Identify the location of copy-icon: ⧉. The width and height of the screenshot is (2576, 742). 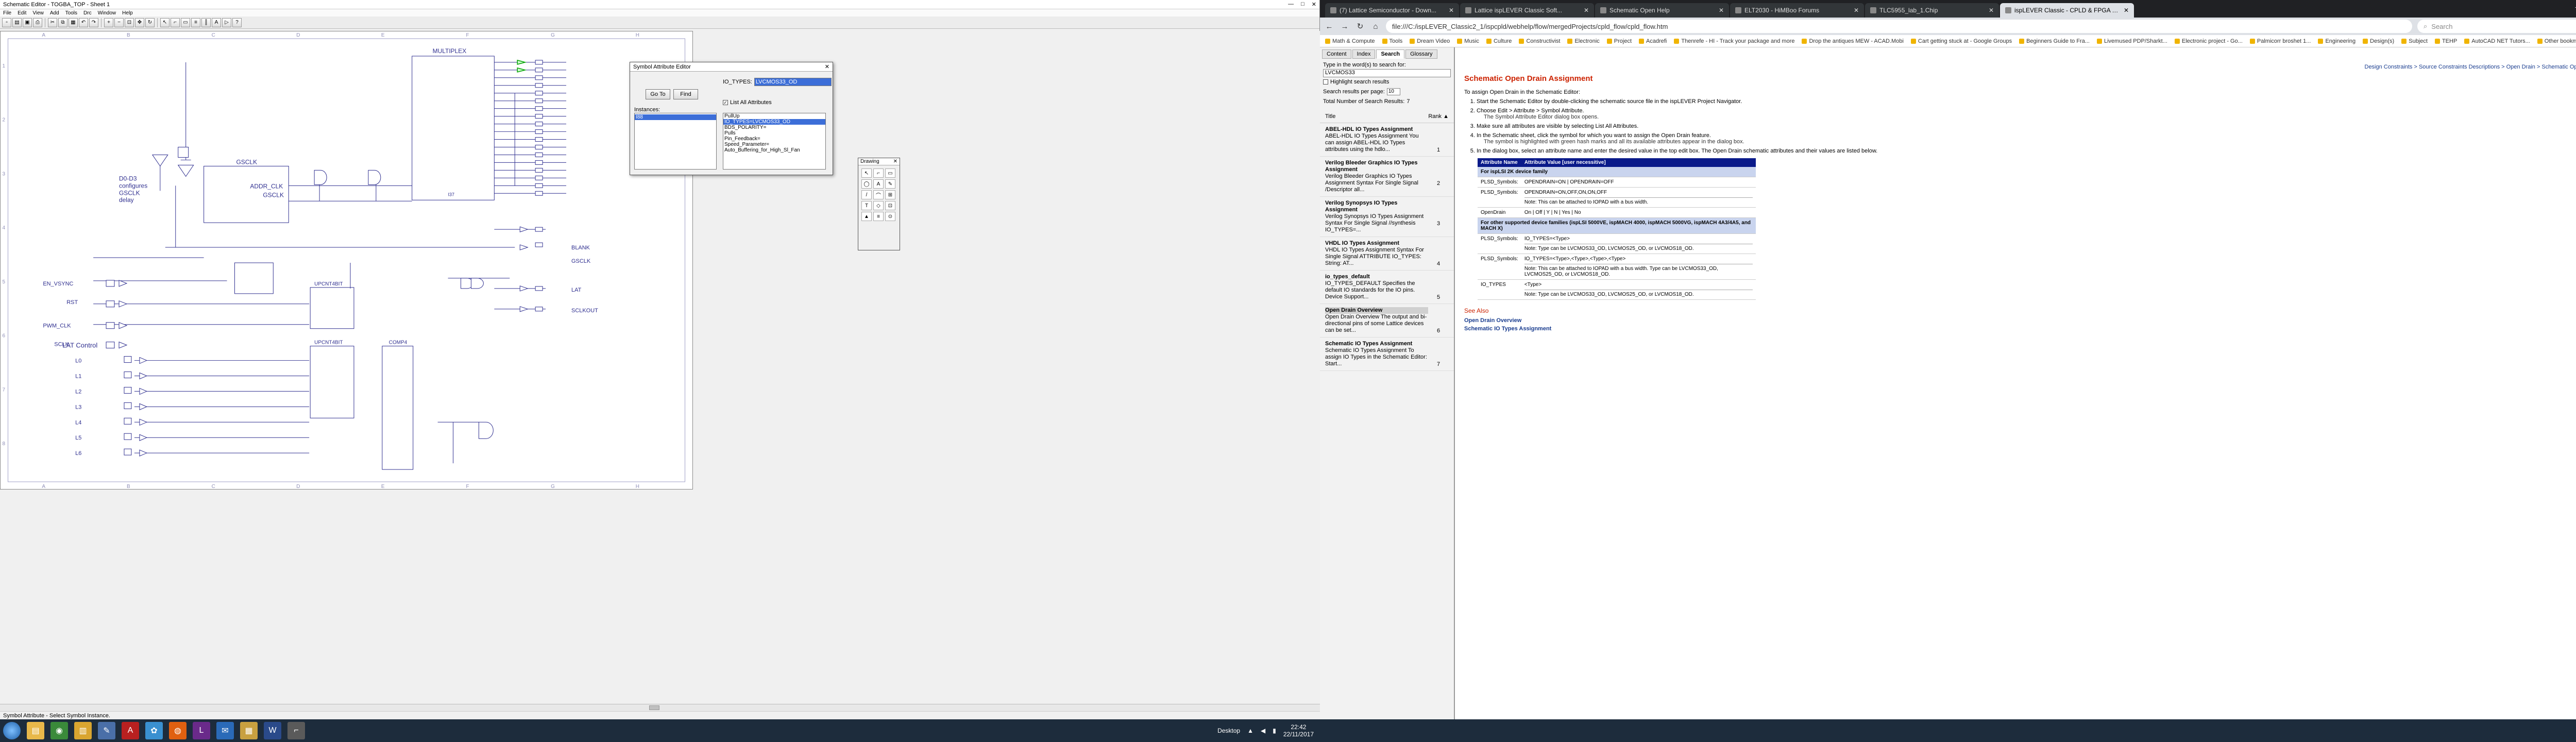
(62, 22).